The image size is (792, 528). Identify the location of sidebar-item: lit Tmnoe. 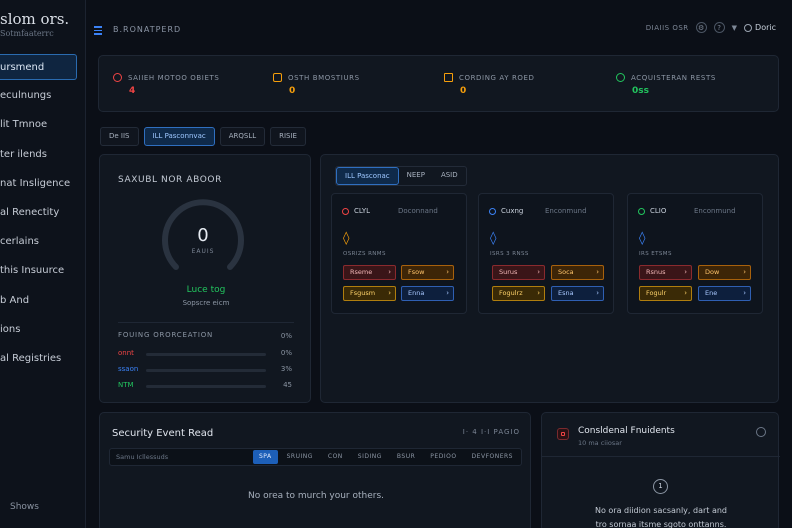
(43, 125).